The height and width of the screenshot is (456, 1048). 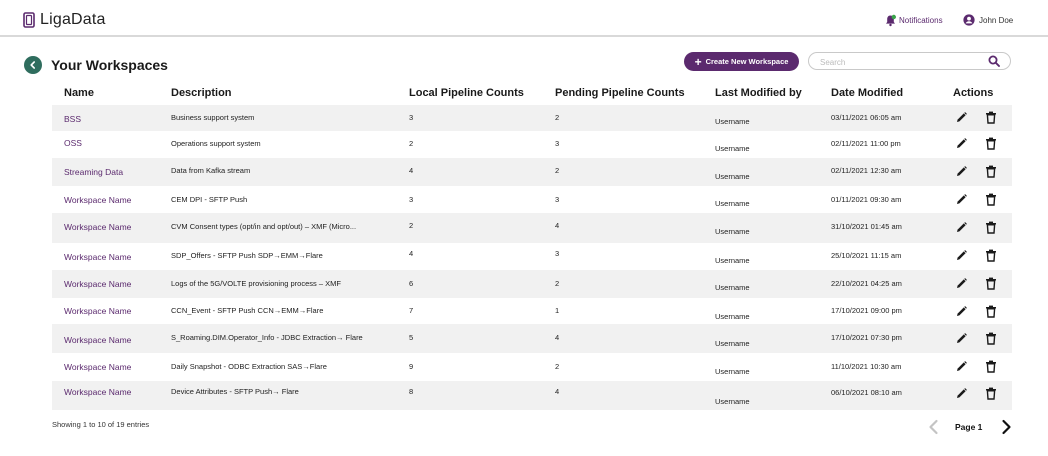 I want to click on column-header-date-modified: Date Modified, so click(x=867, y=93).